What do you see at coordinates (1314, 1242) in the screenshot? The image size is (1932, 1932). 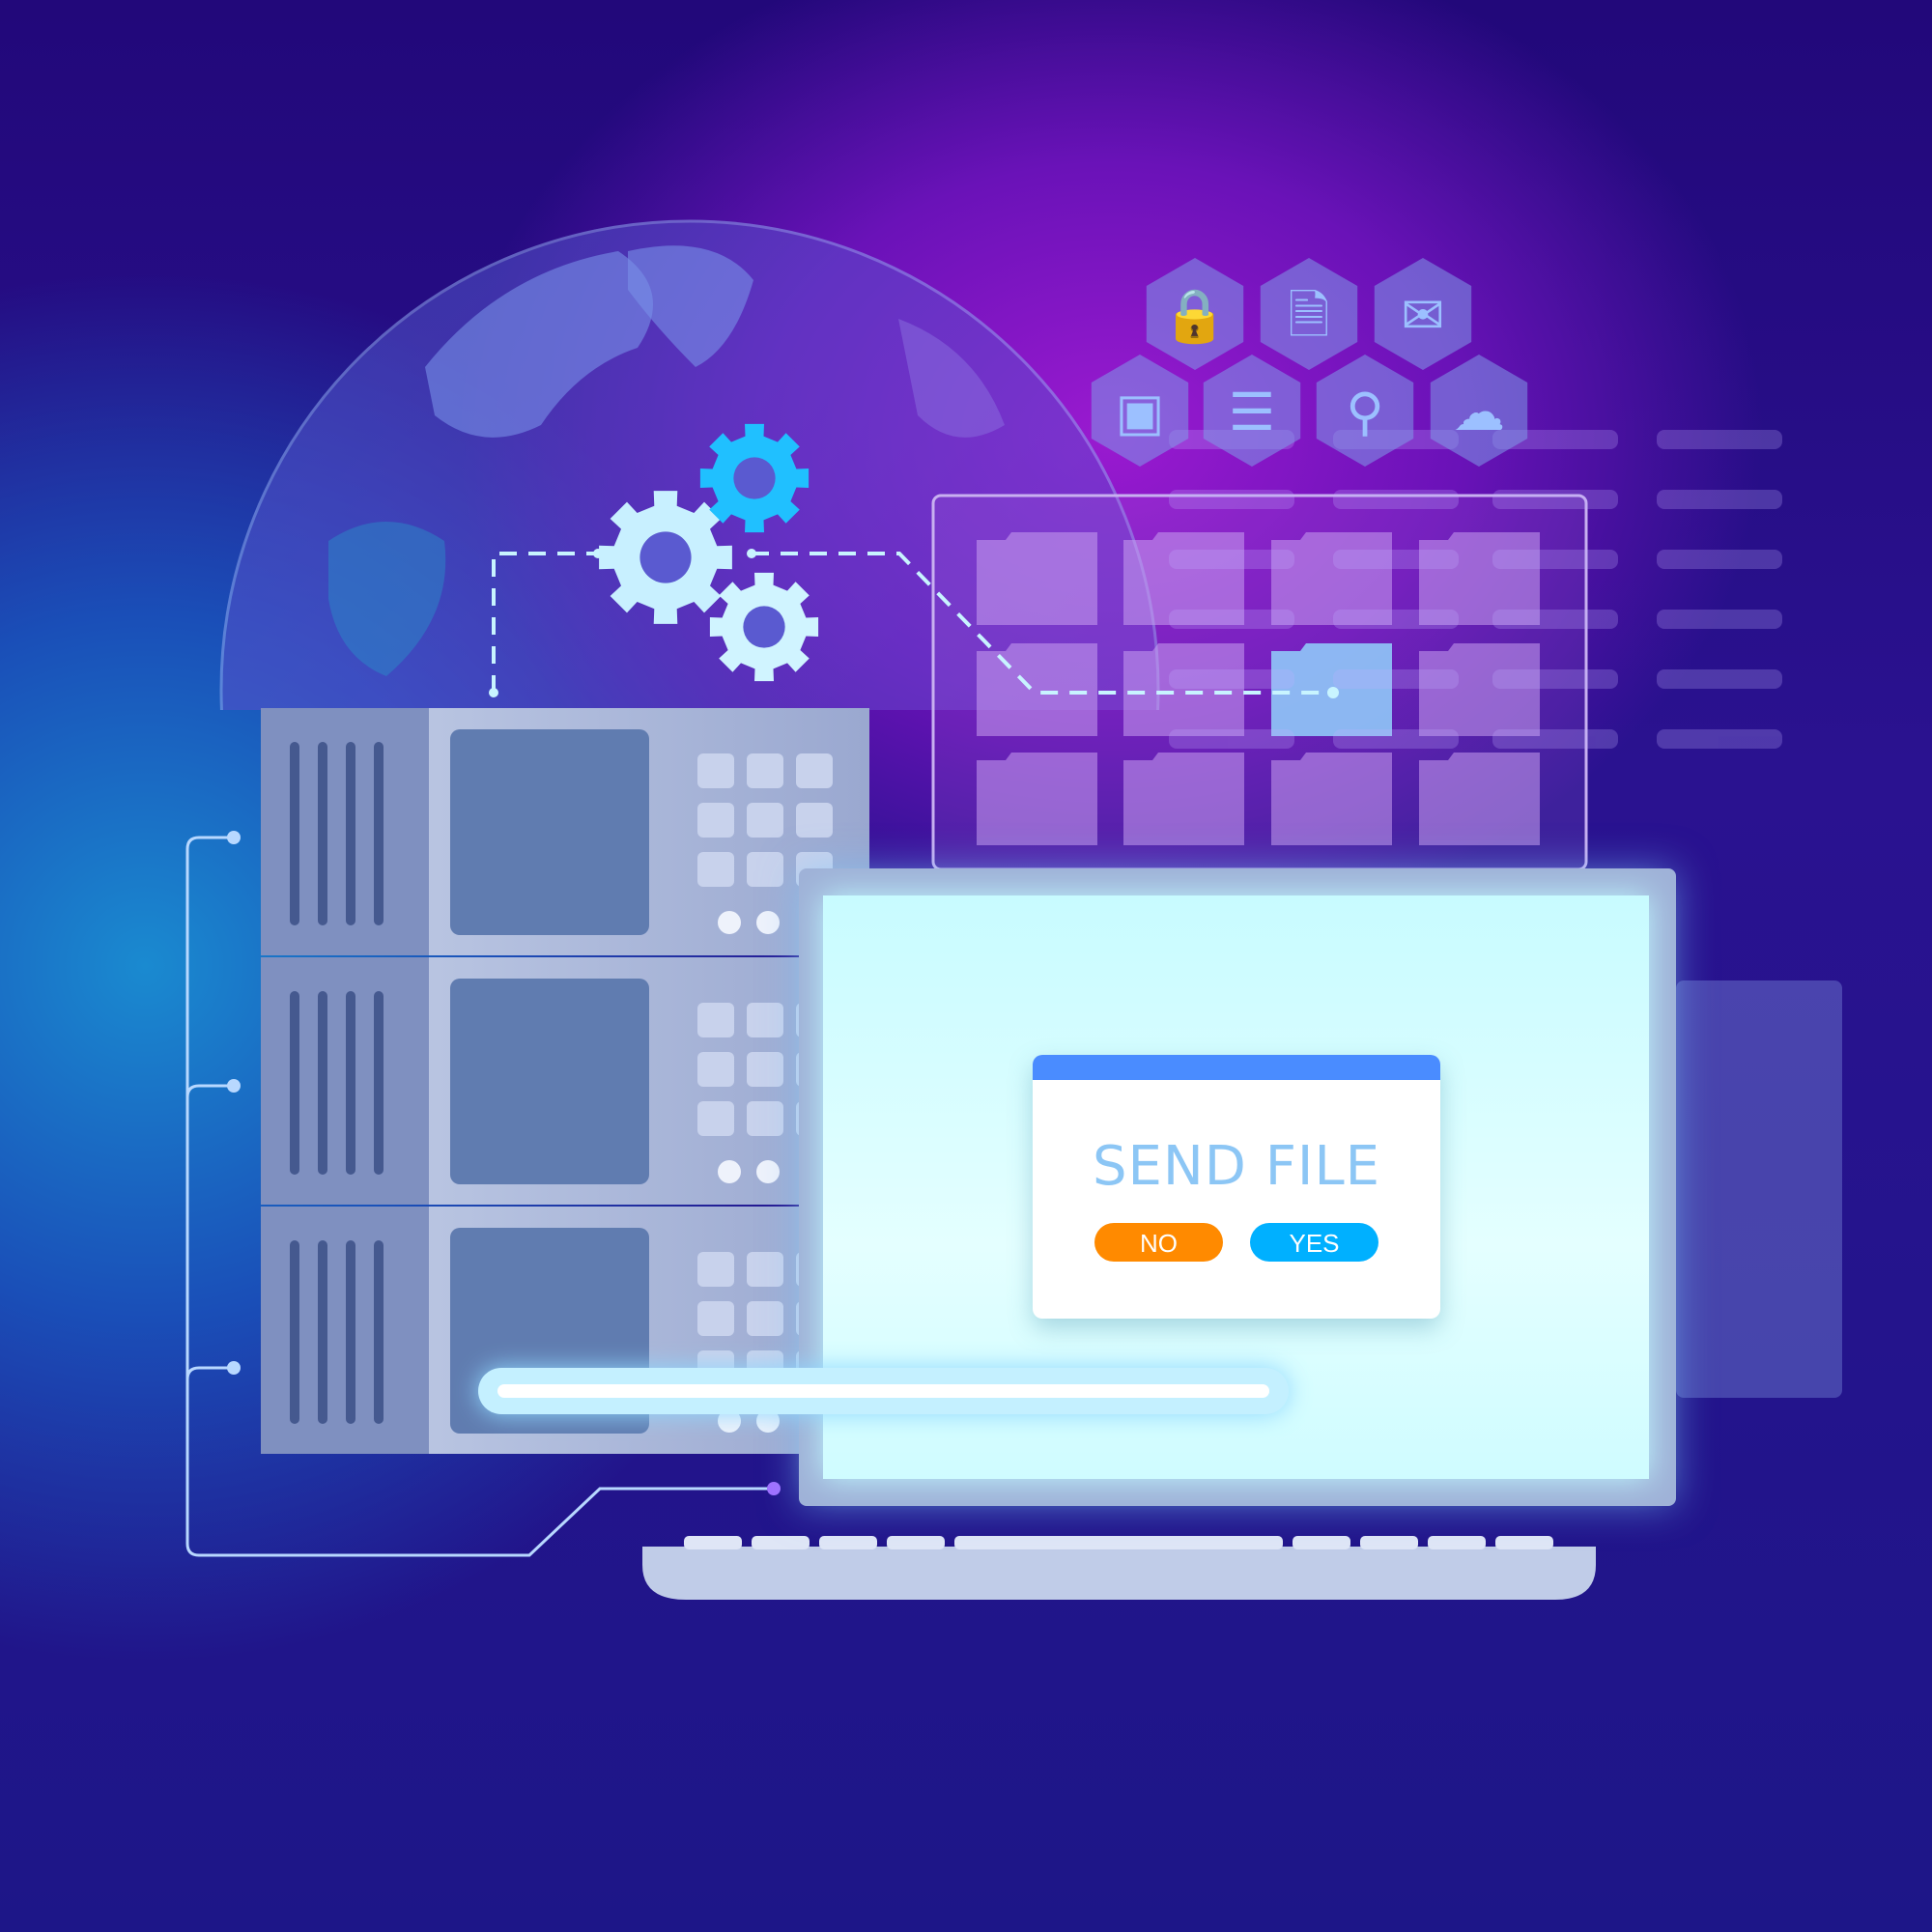 I see `yes-button: YES` at bounding box center [1314, 1242].